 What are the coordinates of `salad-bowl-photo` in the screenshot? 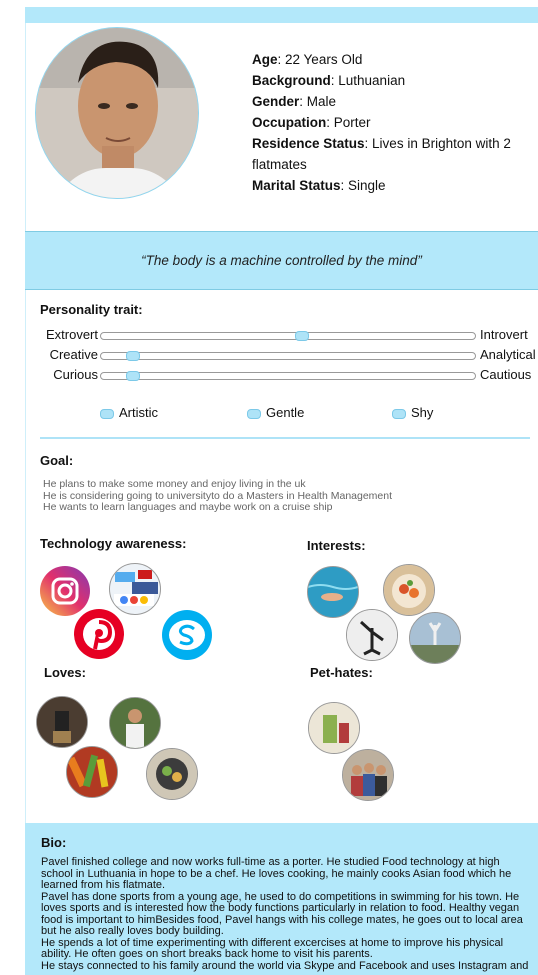 It's located at (172, 774).